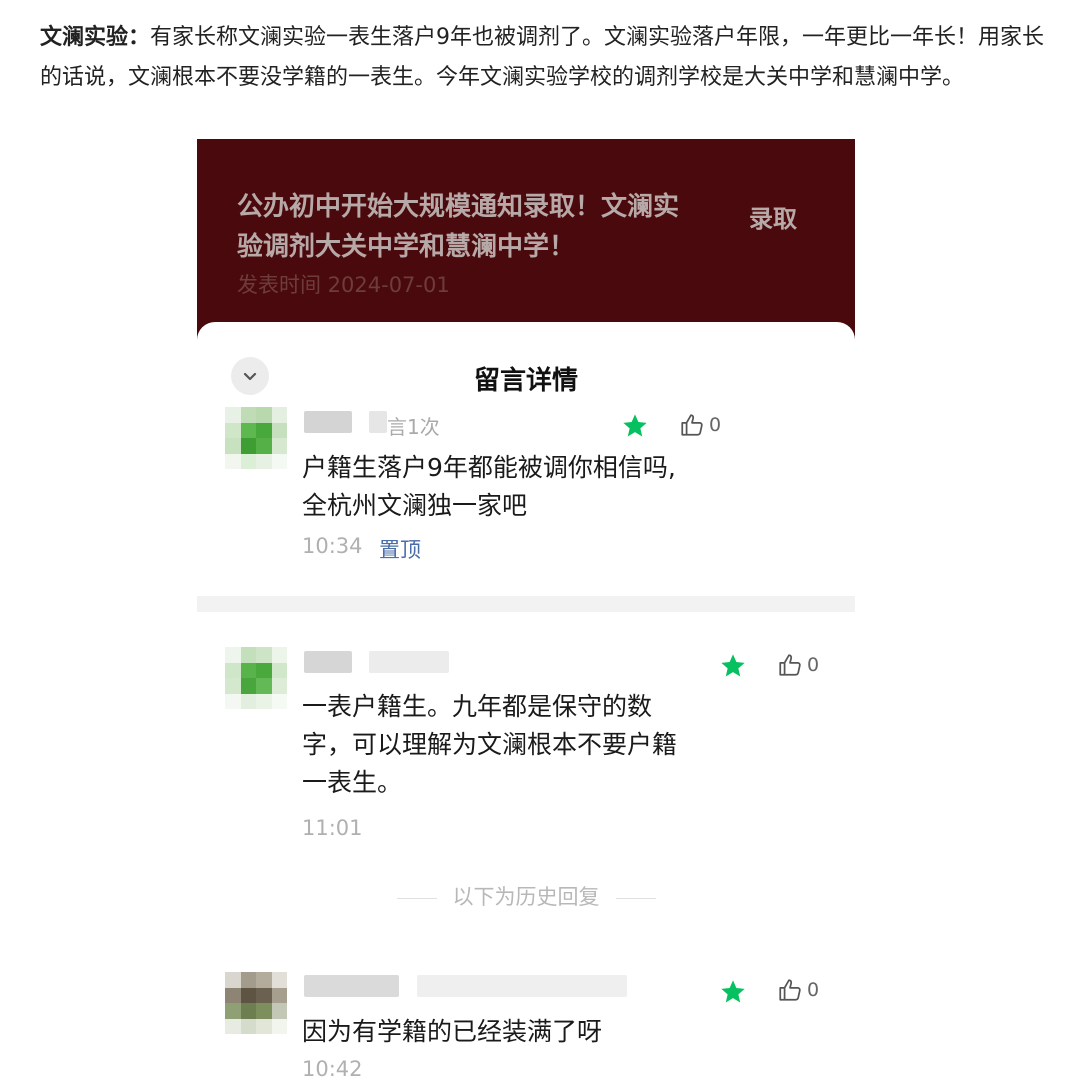 This screenshot has width=1080, height=1080. I want to click on comment-text: 因为有学籍的已经装满了呀, so click(452, 1032).